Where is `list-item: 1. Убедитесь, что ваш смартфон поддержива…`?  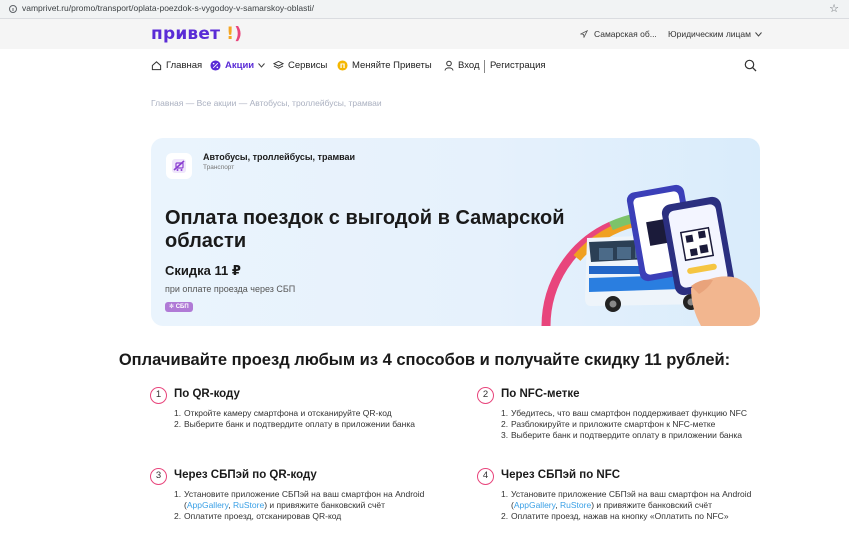
list-item: 1. Убедитесь, что ваш смартфон поддержива… is located at coordinates (624, 413).